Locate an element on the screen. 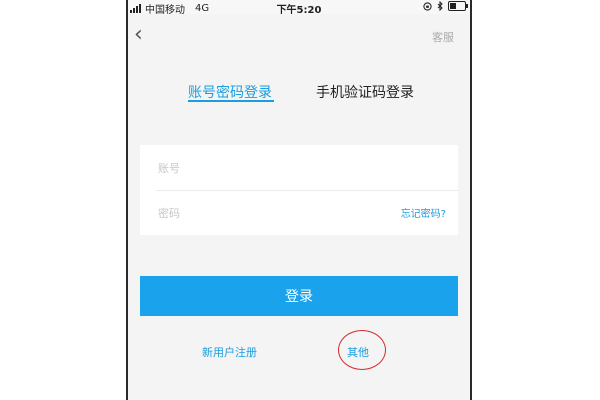  status-time: 下午5:20 is located at coordinates (299, 10).